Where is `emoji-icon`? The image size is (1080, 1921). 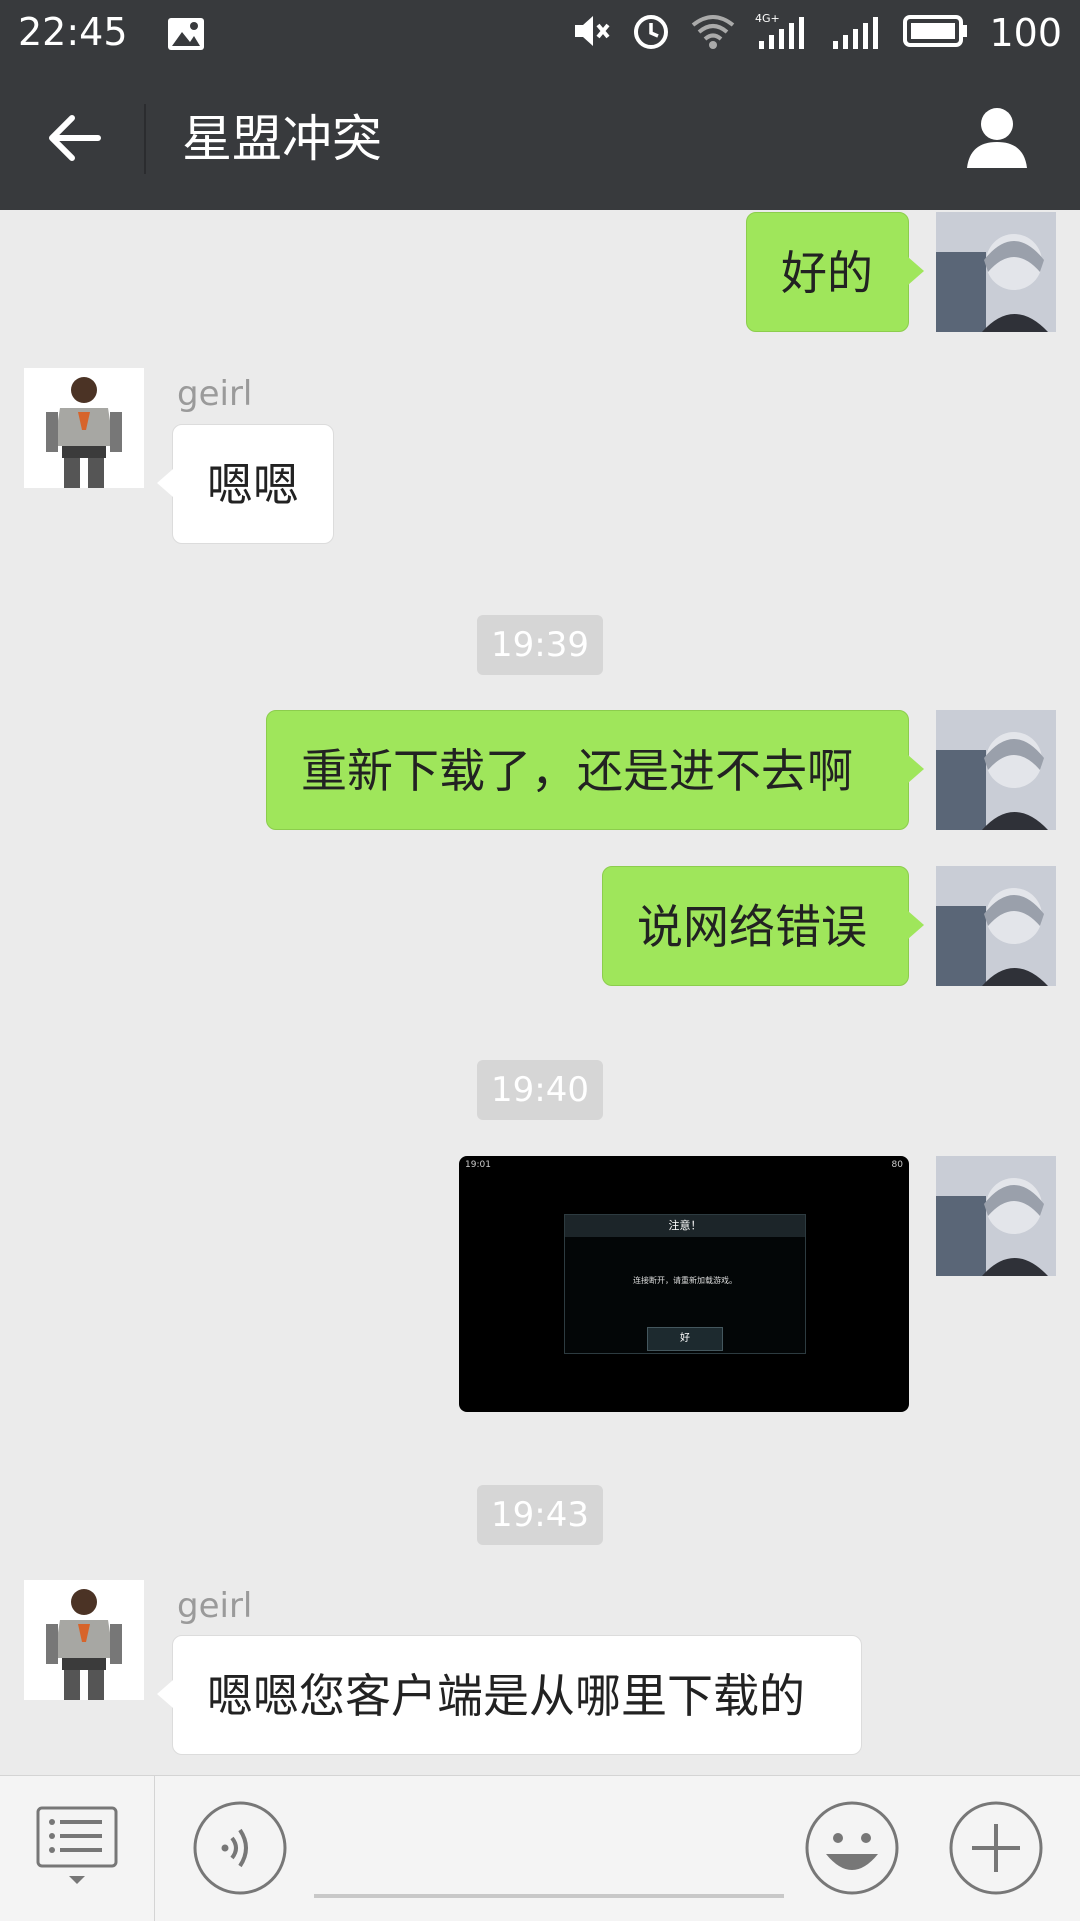 emoji-icon is located at coordinates (852, 1848).